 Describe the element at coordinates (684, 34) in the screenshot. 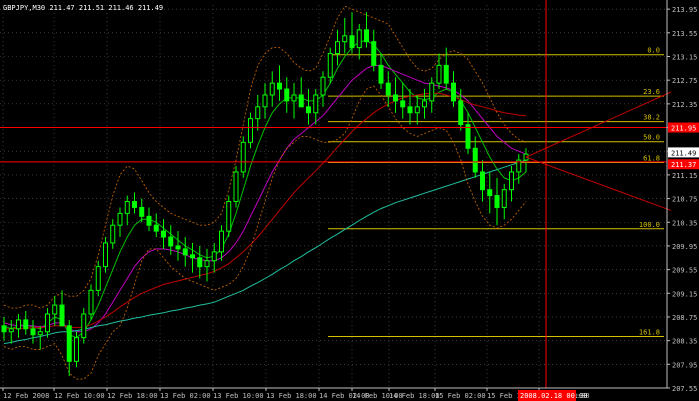

I see `y-tick-label: 213.55` at that location.